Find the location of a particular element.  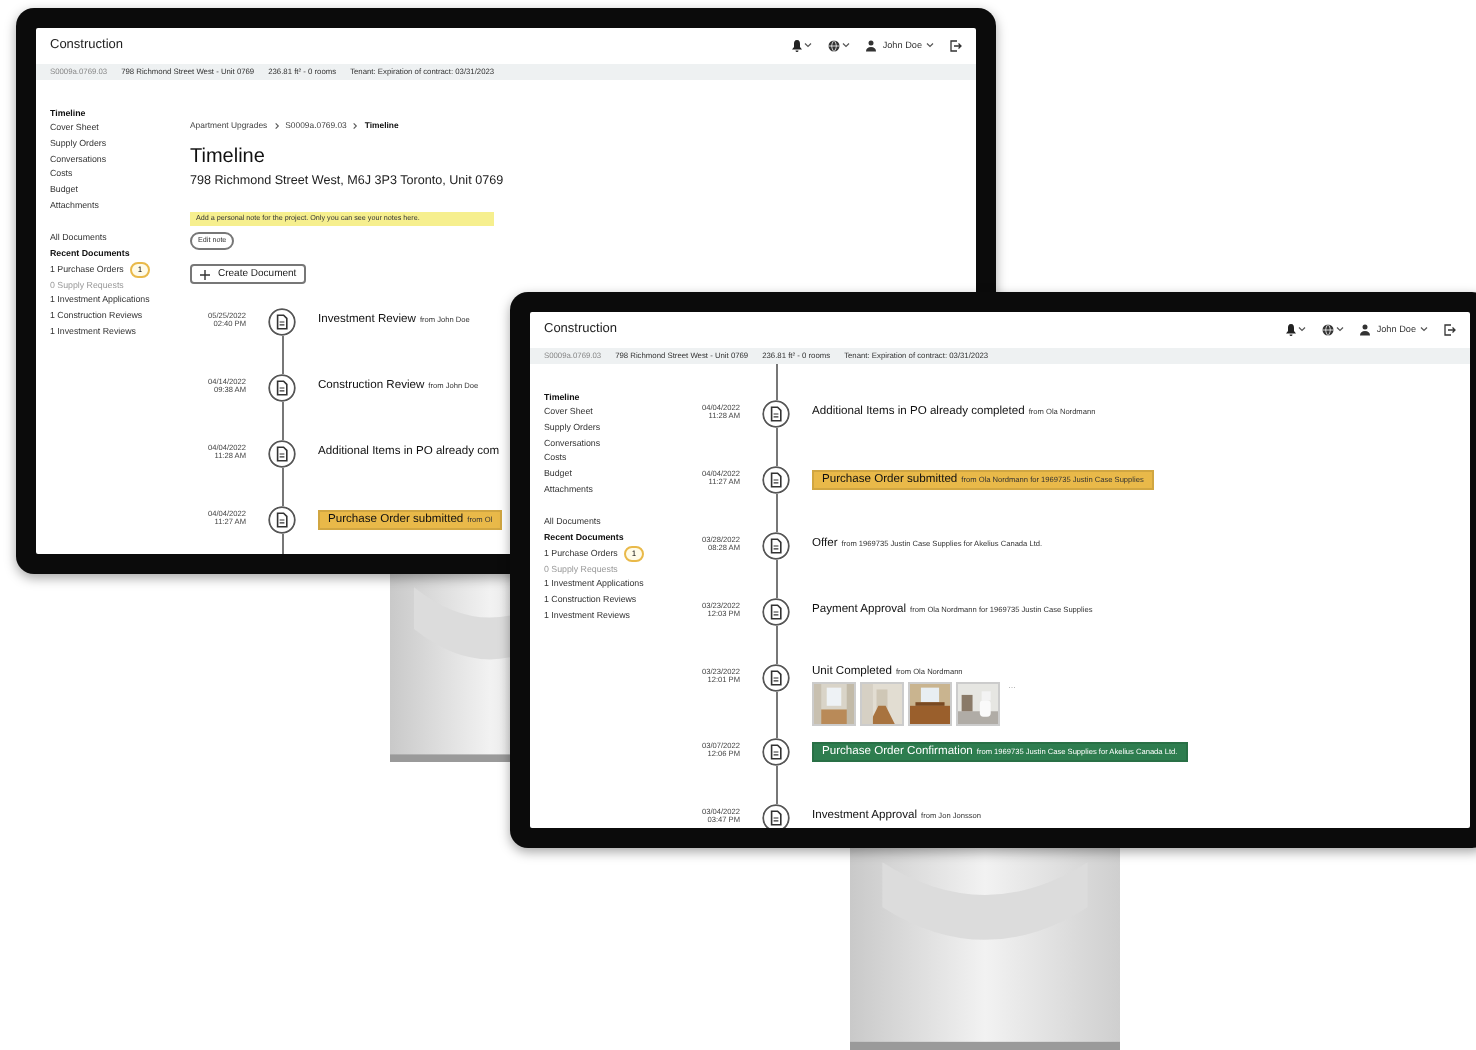

plus-icon is located at coordinates (205, 274).